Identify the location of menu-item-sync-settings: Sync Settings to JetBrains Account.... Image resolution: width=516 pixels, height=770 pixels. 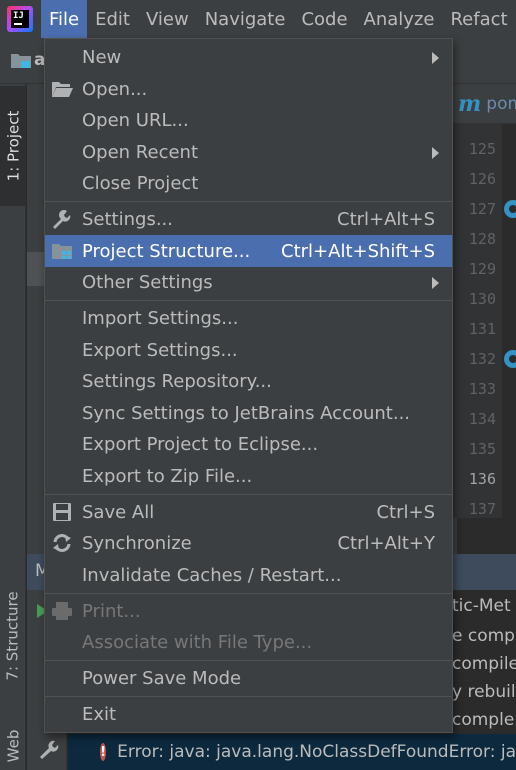
(248, 413).